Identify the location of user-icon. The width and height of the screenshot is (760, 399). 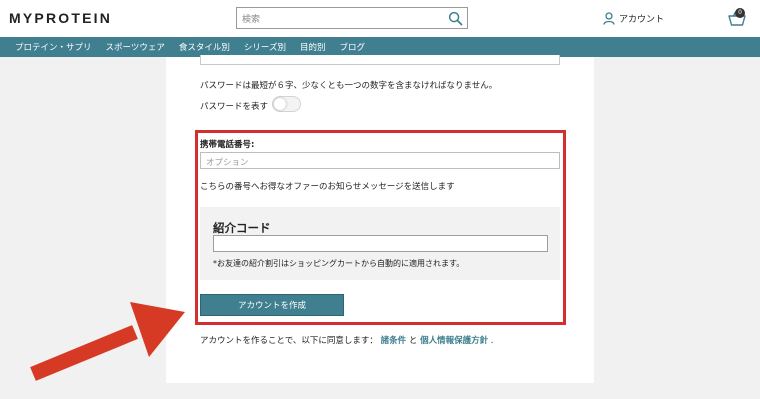
(609, 18).